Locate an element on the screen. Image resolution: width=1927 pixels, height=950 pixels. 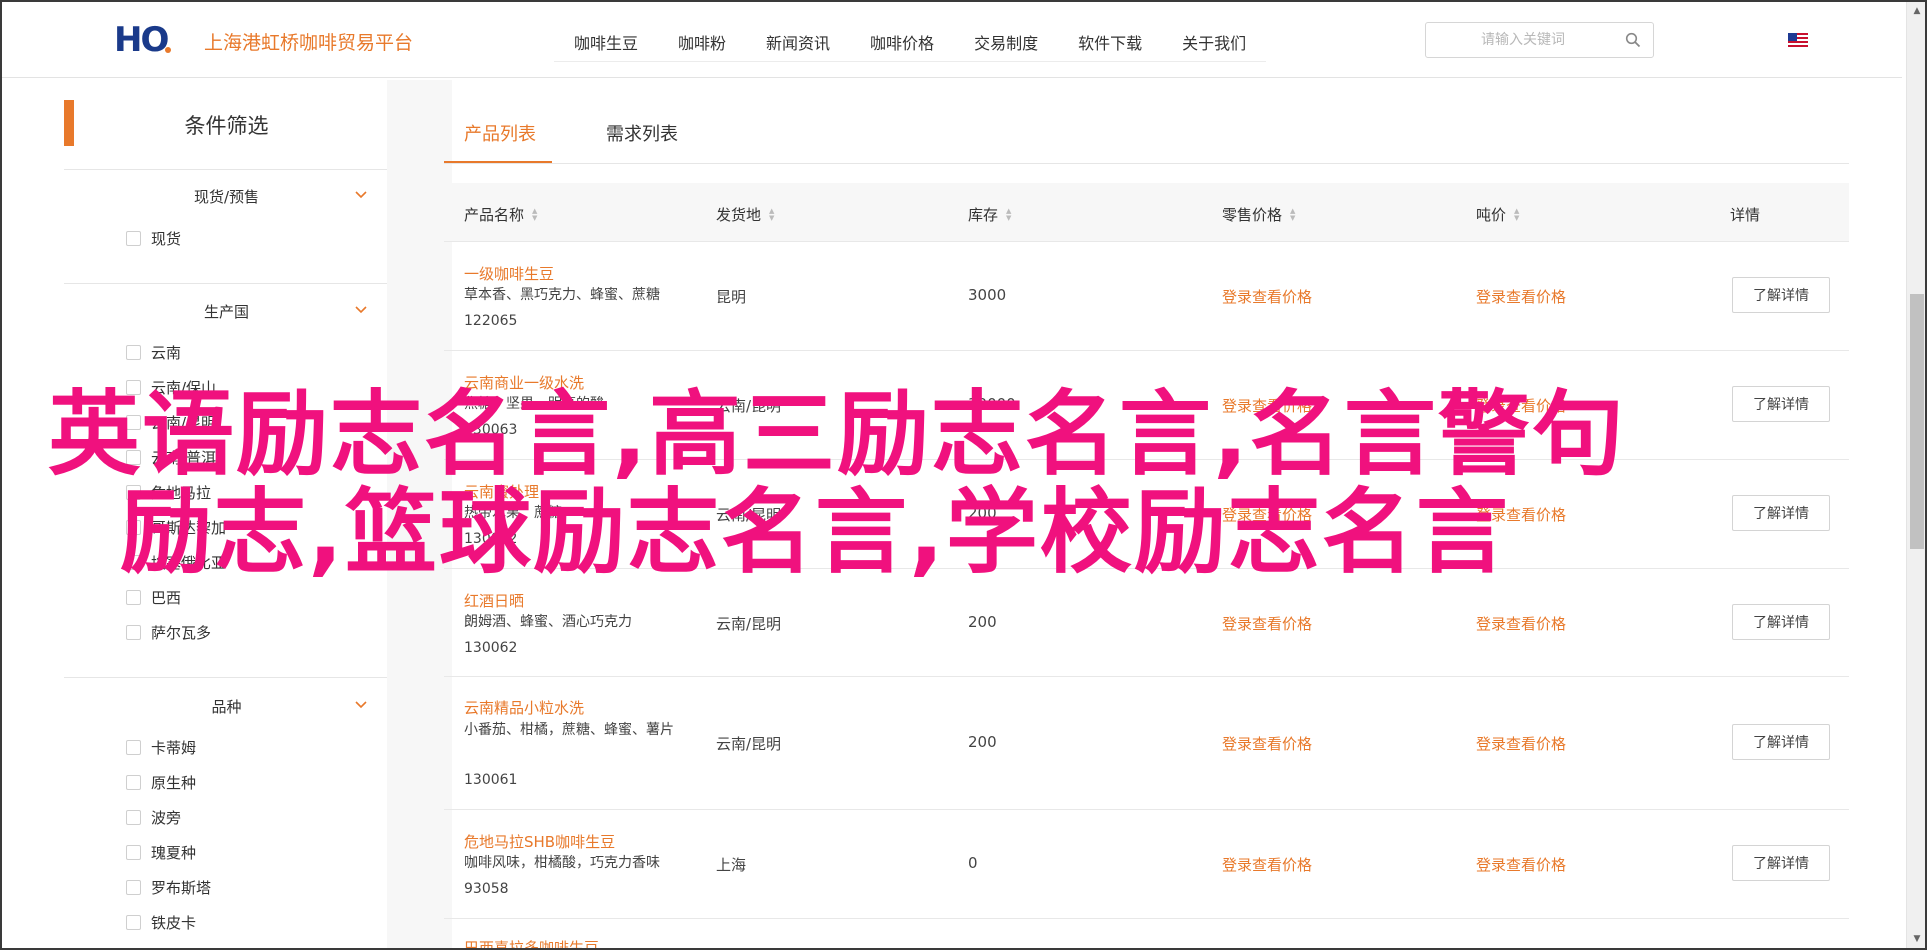
filter-option: 原生种 is located at coordinates (161, 782).